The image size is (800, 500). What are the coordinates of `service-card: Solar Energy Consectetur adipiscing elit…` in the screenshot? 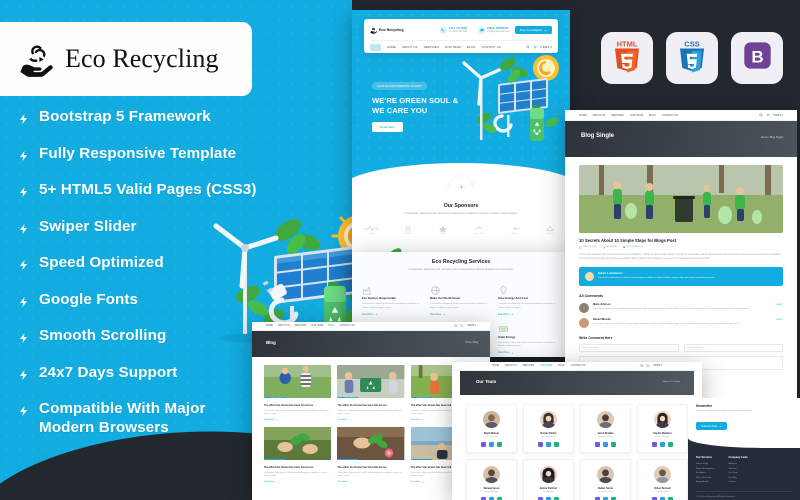 It's located at (529, 338).